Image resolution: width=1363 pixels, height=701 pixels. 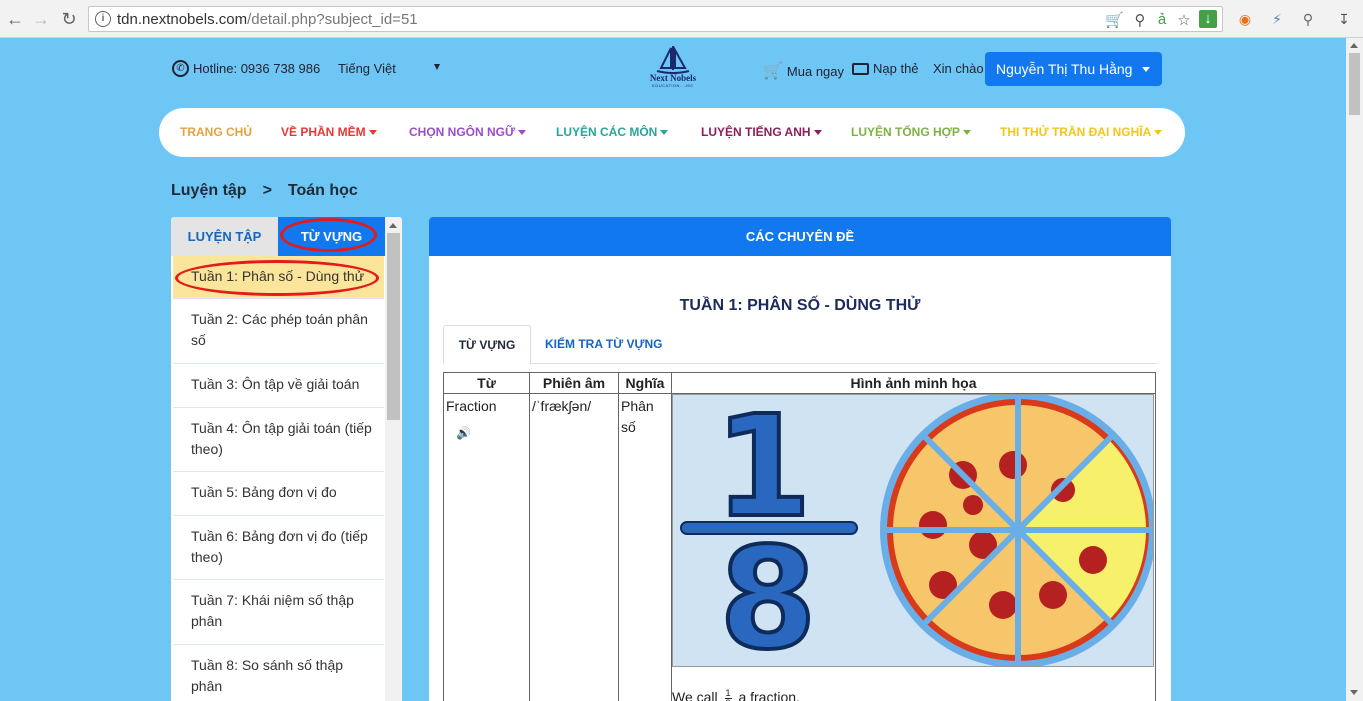 I want to click on hotline-text: Hotline: 0936 738 986, so click(x=257, y=68).